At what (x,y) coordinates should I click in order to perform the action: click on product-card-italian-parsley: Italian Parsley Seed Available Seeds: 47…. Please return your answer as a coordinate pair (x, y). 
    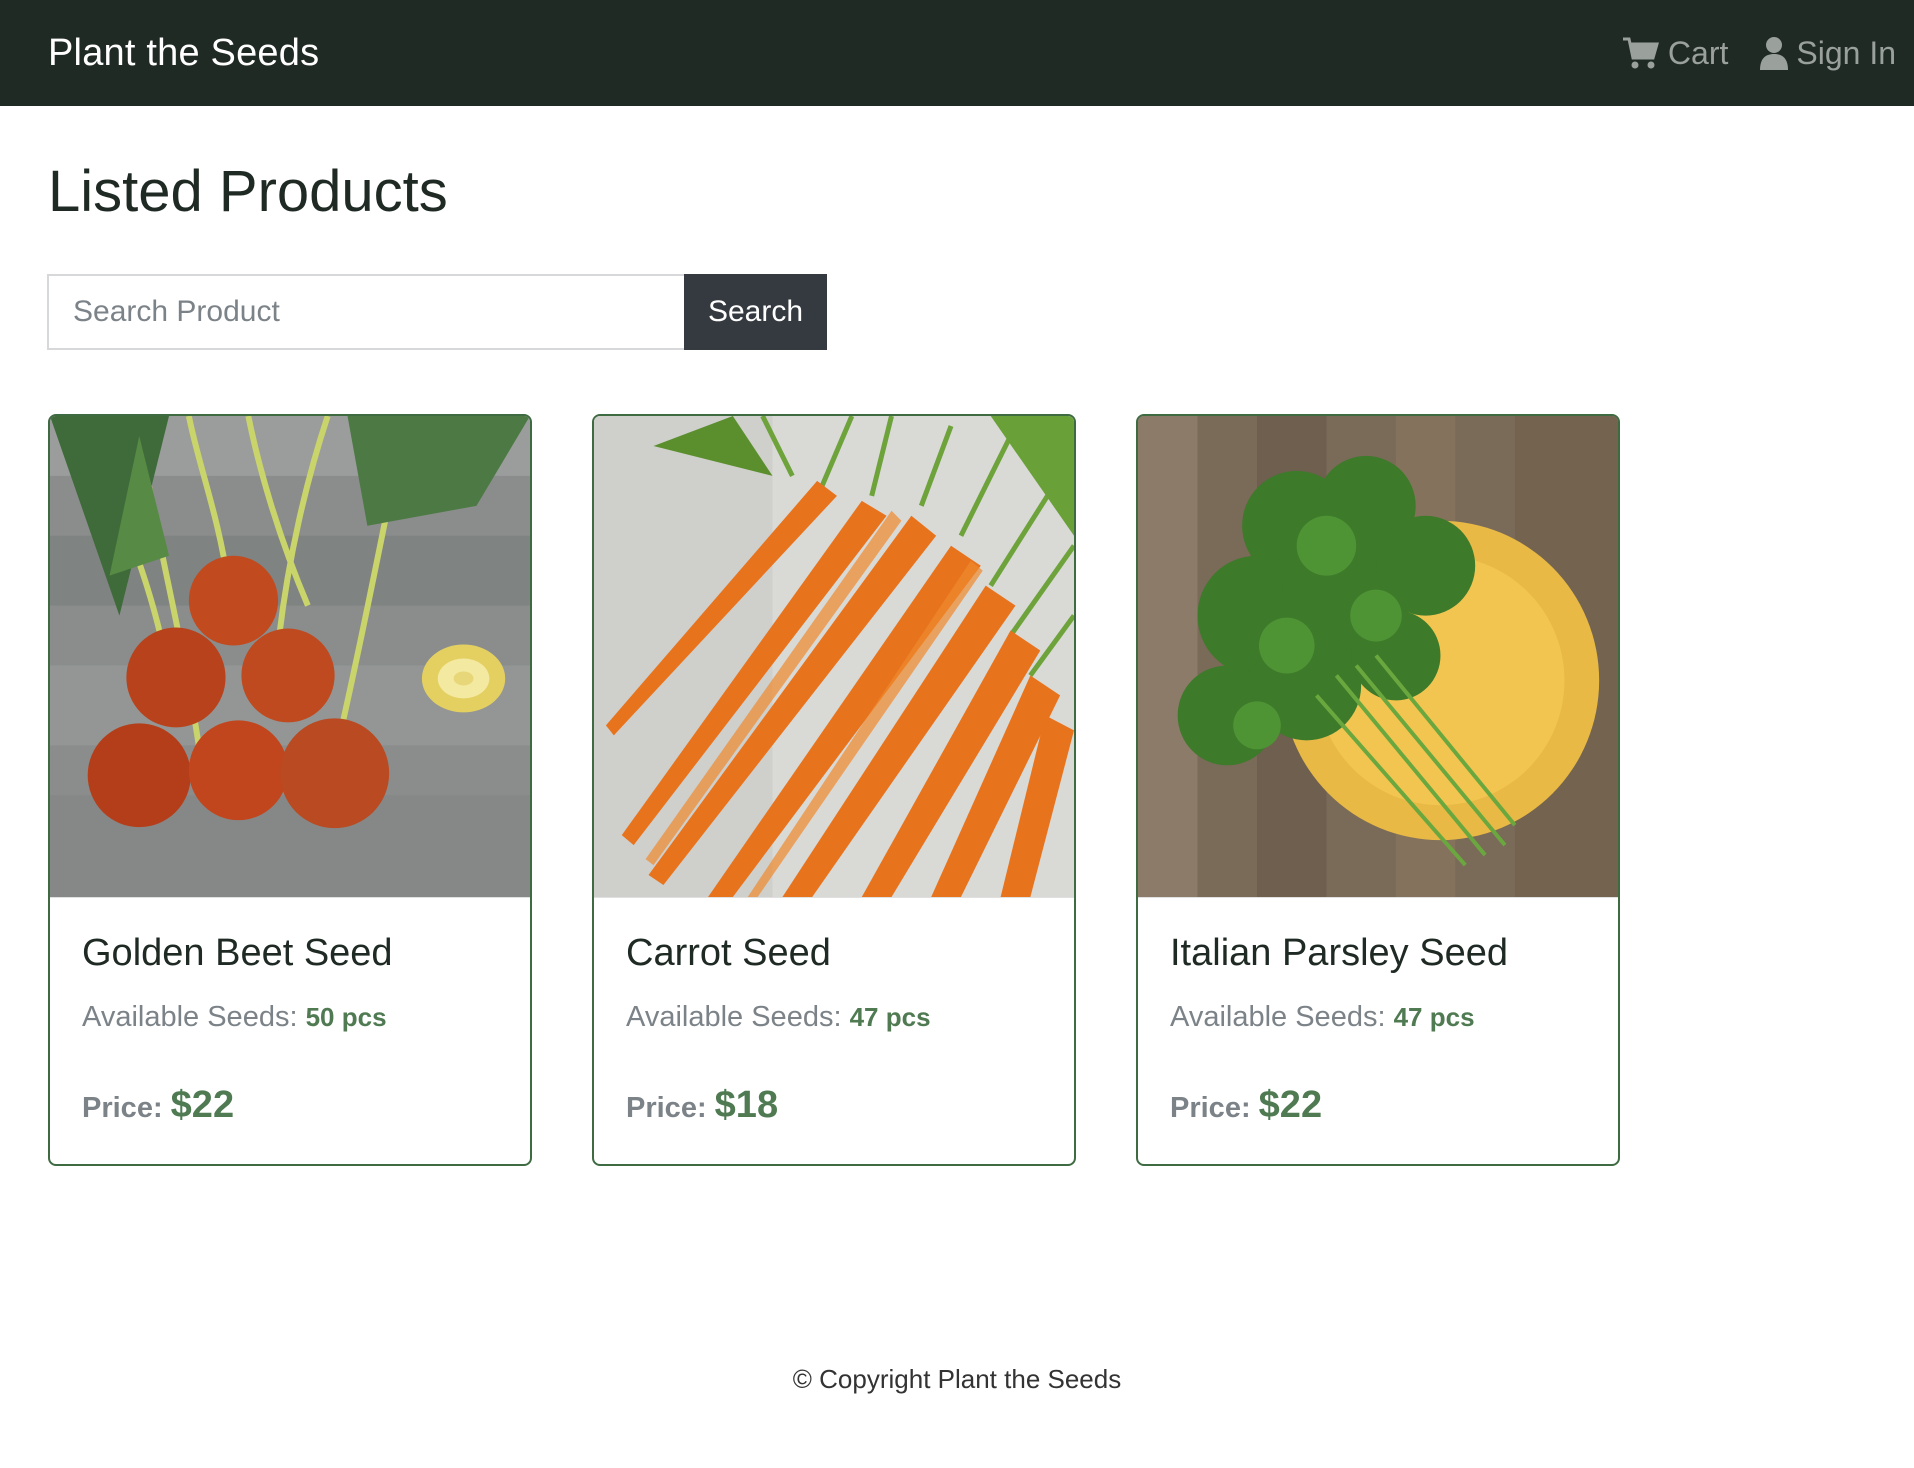
    Looking at the image, I should click on (1378, 790).